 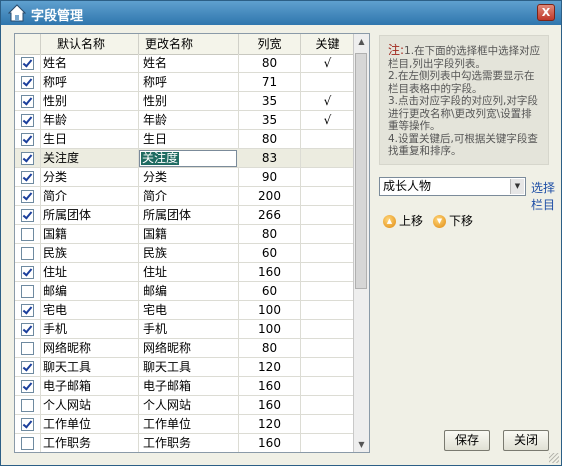 I want to click on changed-name-cell: 宅电, so click(x=189, y=310).